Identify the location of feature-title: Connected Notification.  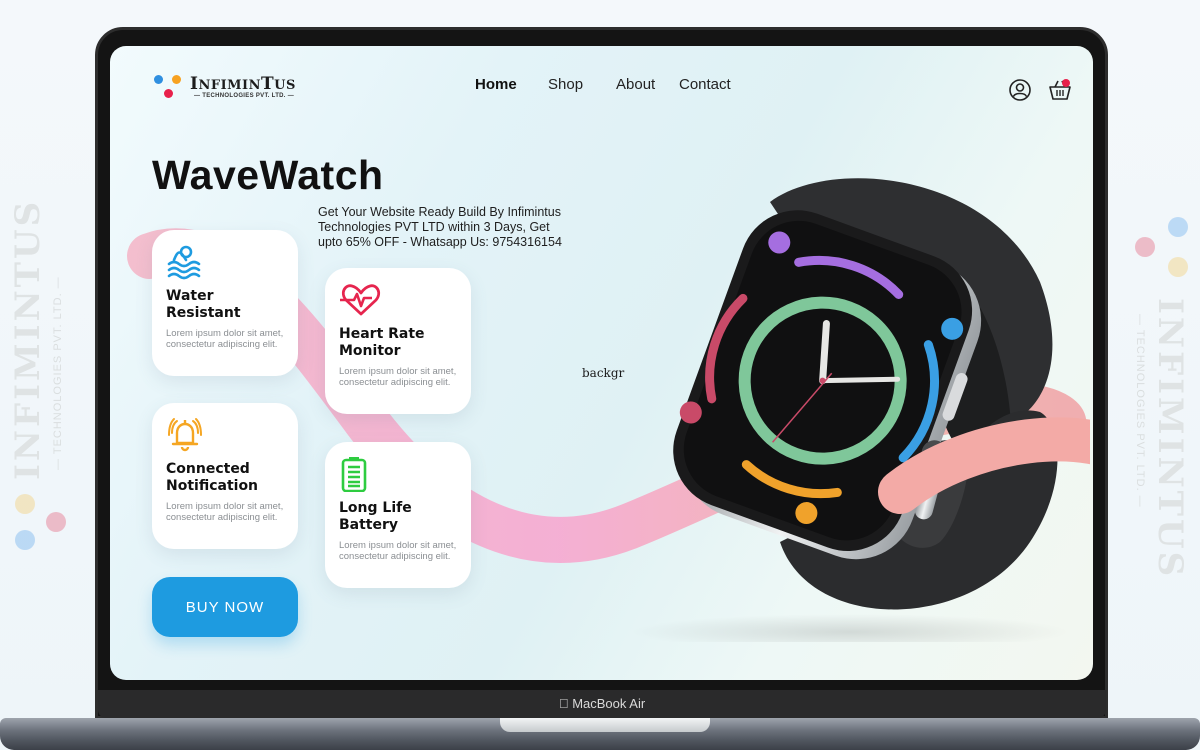
(212, 477).